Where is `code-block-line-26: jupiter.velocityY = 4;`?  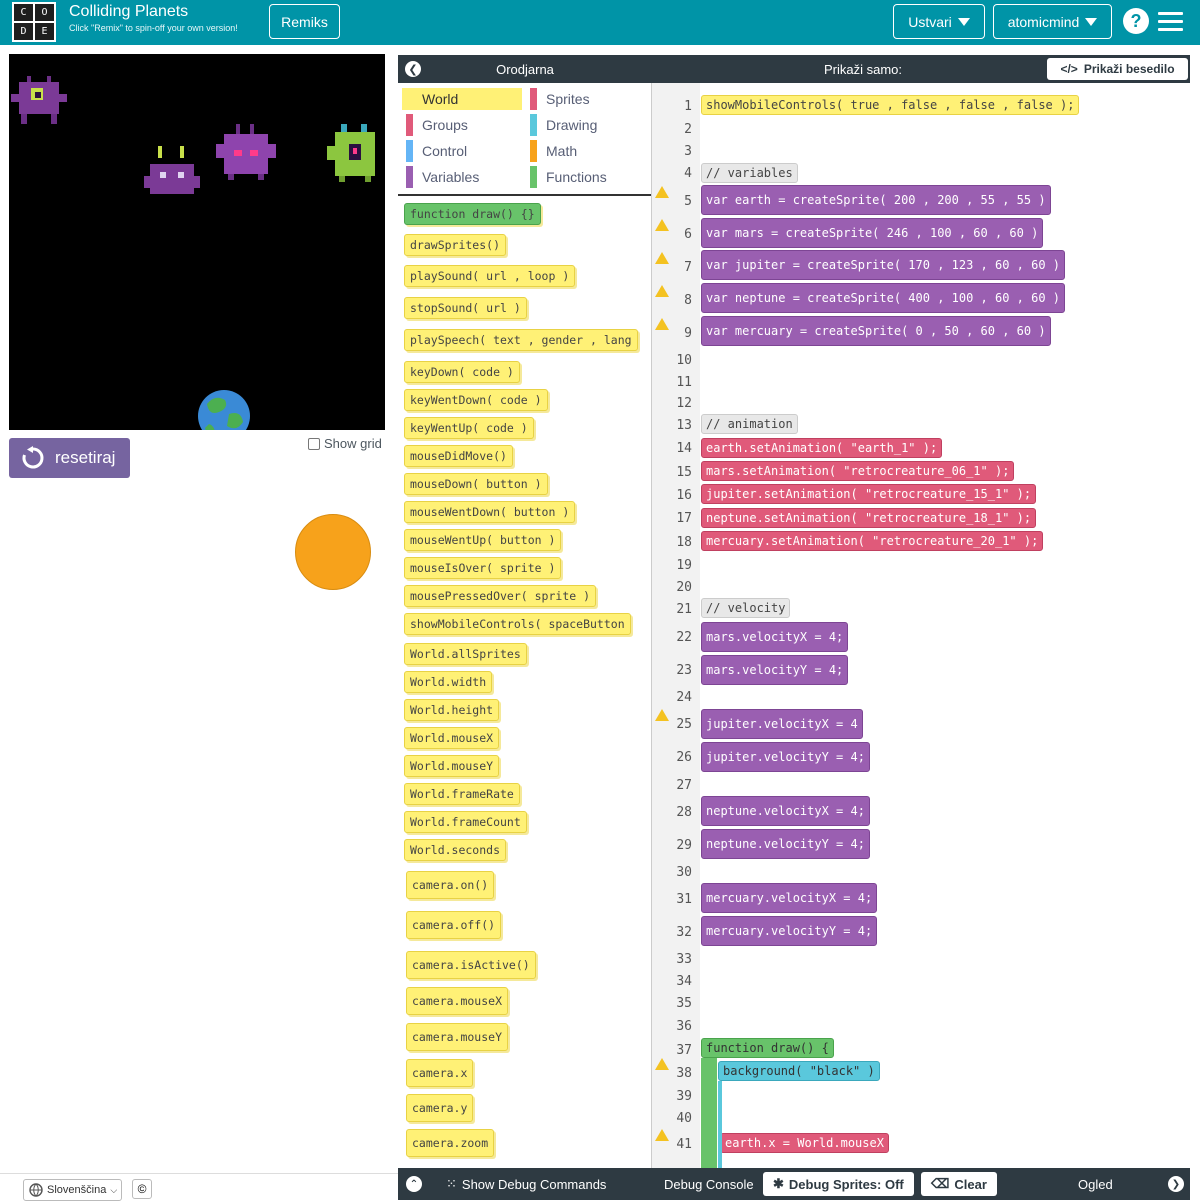 code-block-line-26: jupiter.velocityY = 4; is located at coordinates (785, 757).